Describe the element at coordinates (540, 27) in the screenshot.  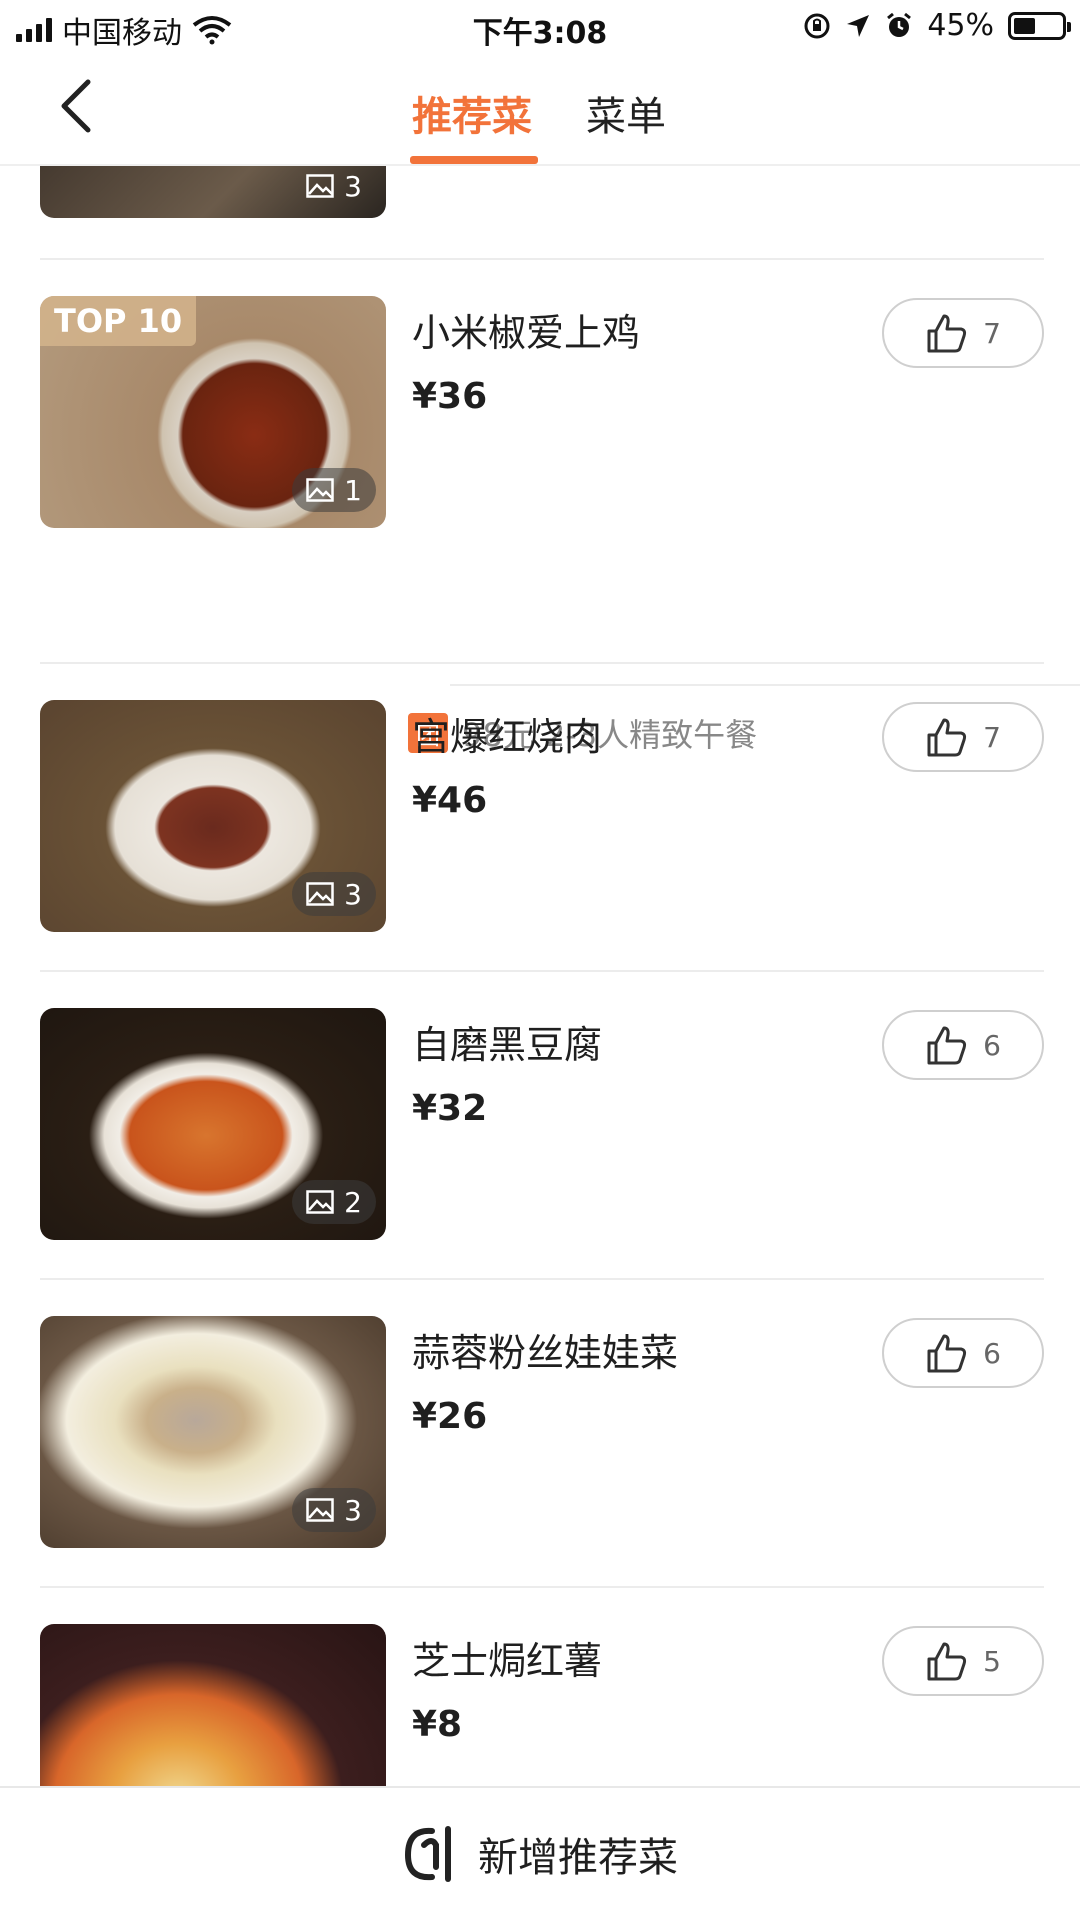
I see `status-bar: 中国移动 下午3:08 45%` at that location.